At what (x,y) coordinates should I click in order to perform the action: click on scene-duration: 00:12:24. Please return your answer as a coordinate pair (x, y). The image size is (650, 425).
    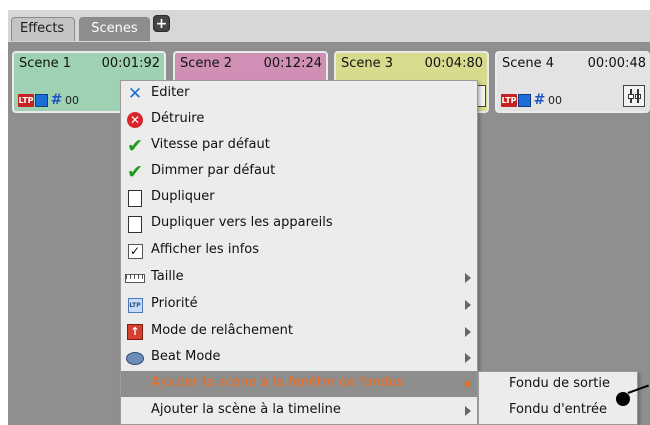
    Looking at the image, I should click on (292, 63).